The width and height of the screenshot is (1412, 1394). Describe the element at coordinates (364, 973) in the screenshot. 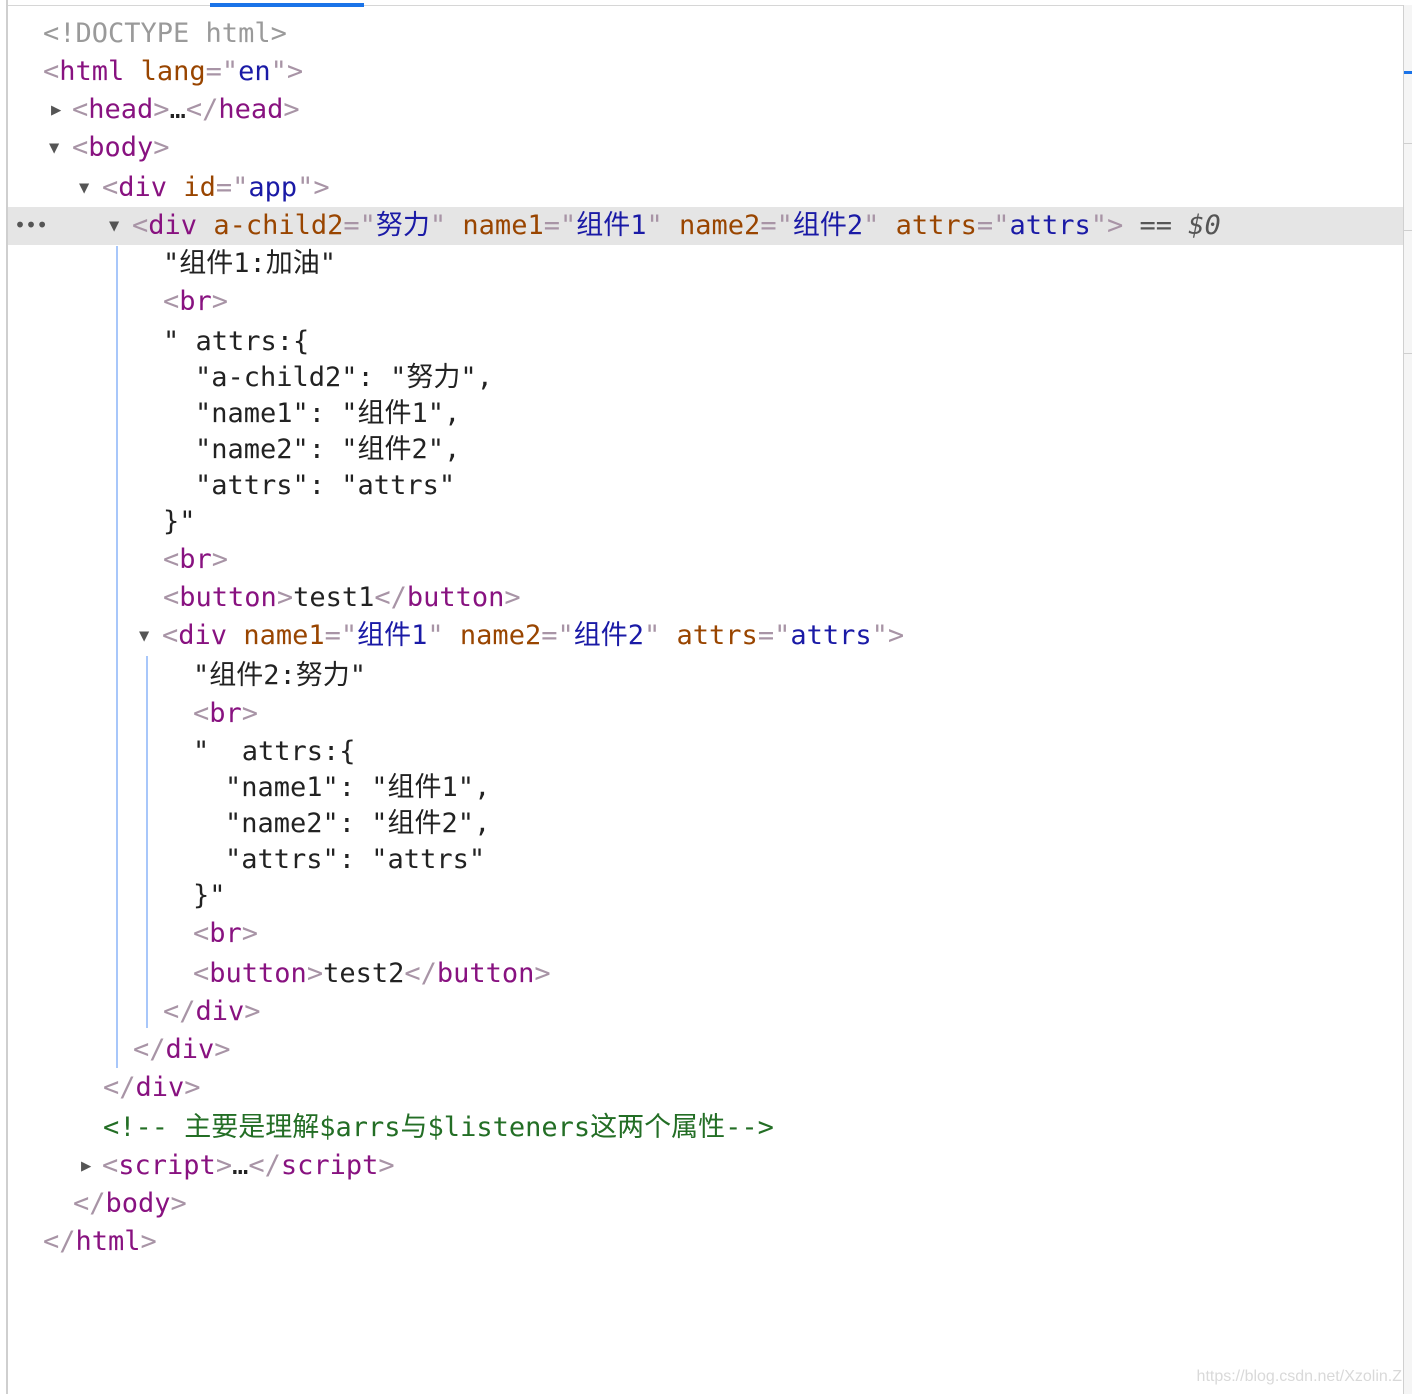

I see `text-node: test2` at that location.